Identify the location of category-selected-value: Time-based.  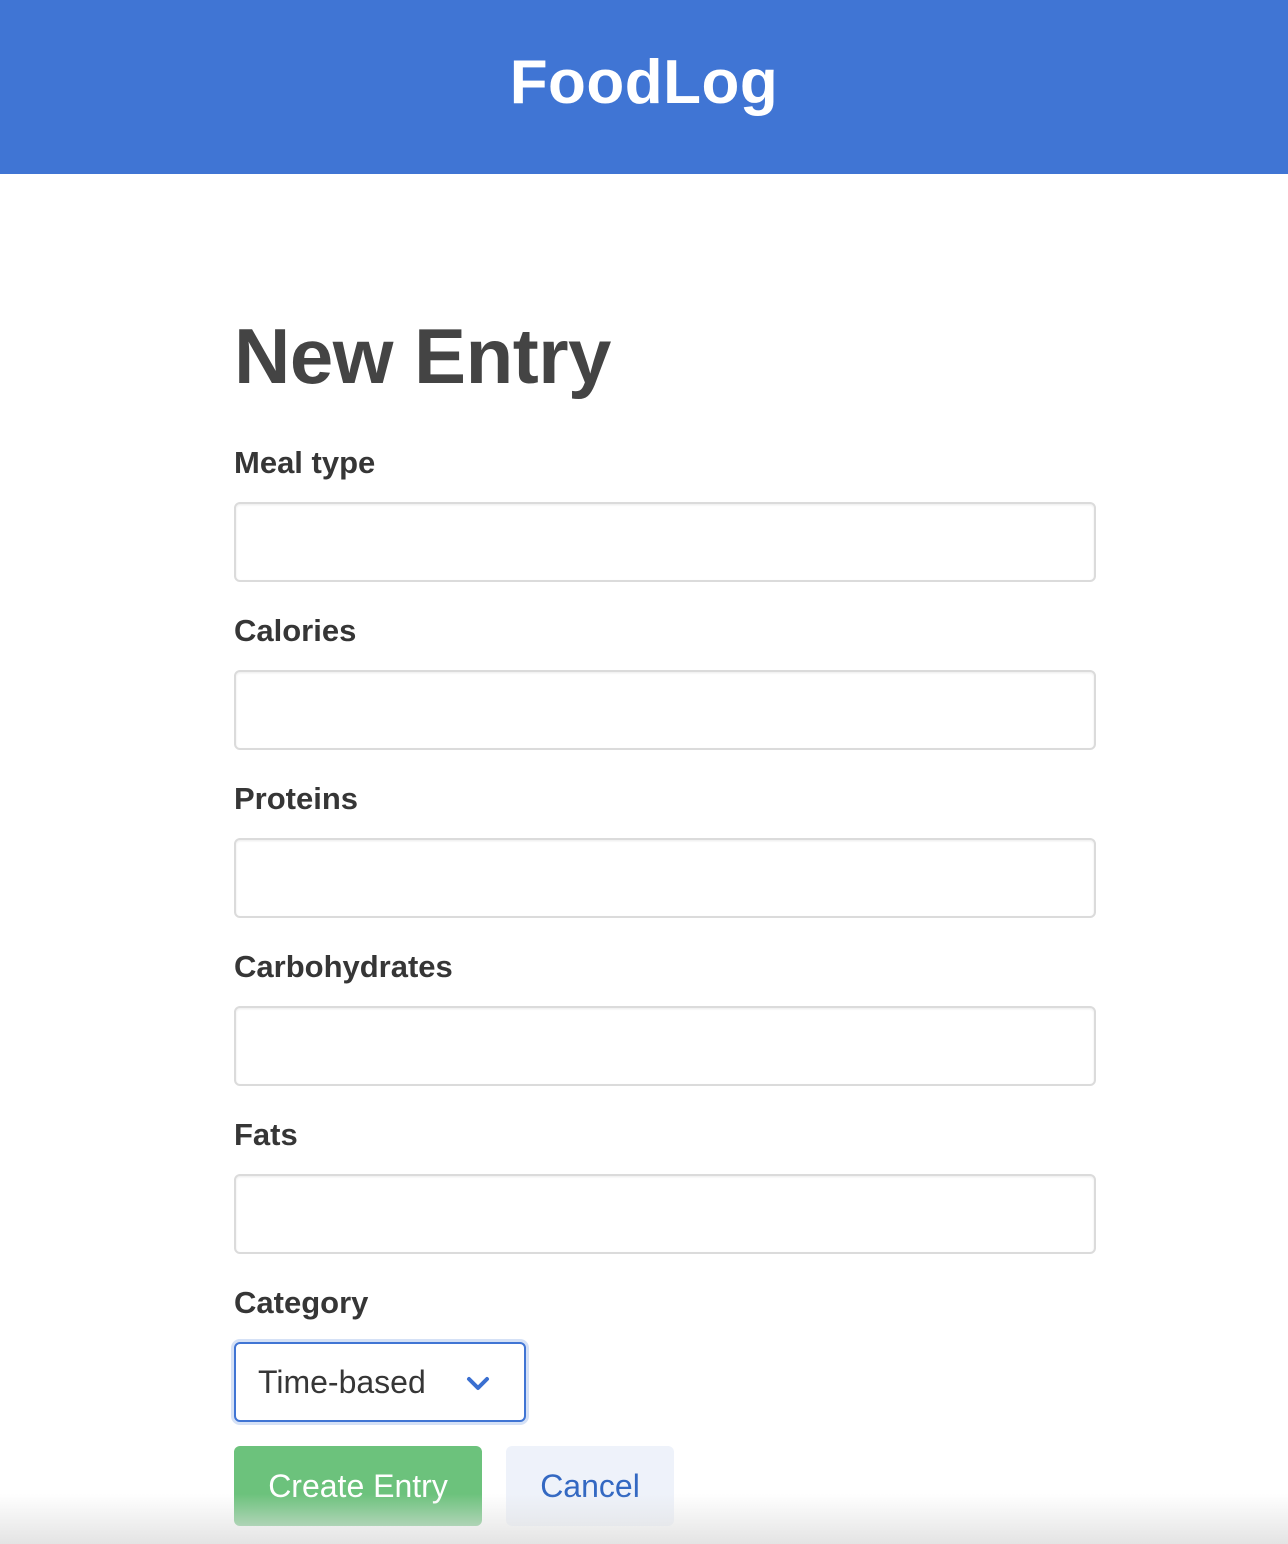
(342, 1381).